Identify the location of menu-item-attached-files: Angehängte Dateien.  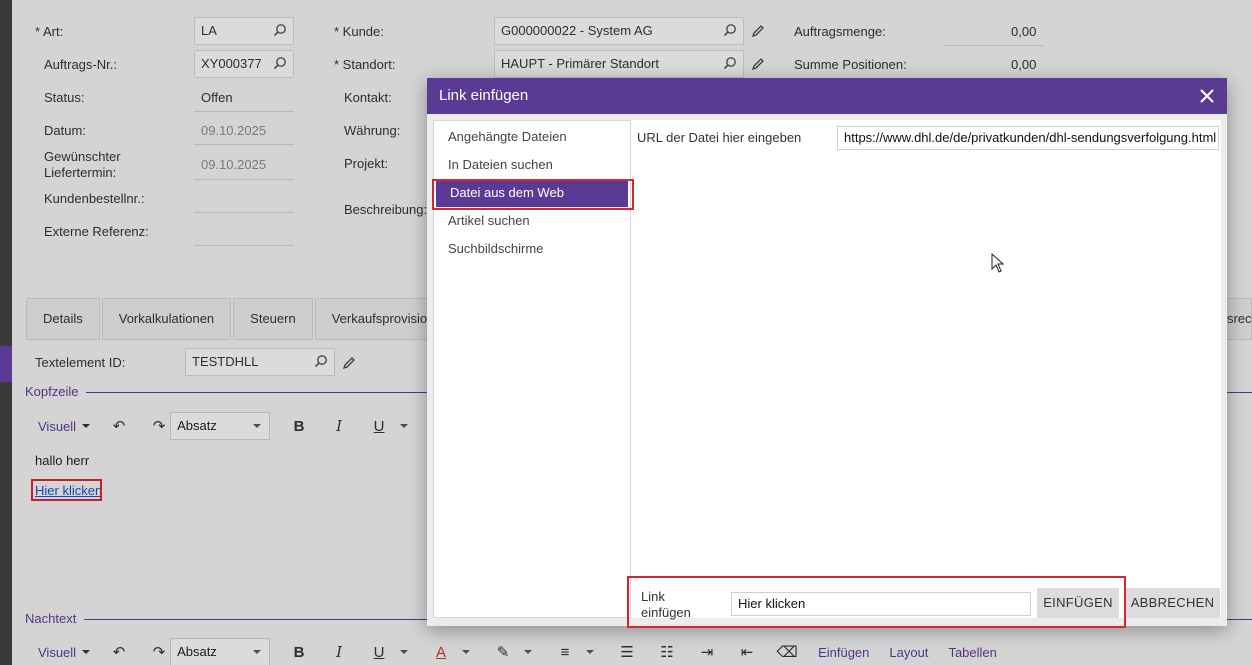
(532, 137).